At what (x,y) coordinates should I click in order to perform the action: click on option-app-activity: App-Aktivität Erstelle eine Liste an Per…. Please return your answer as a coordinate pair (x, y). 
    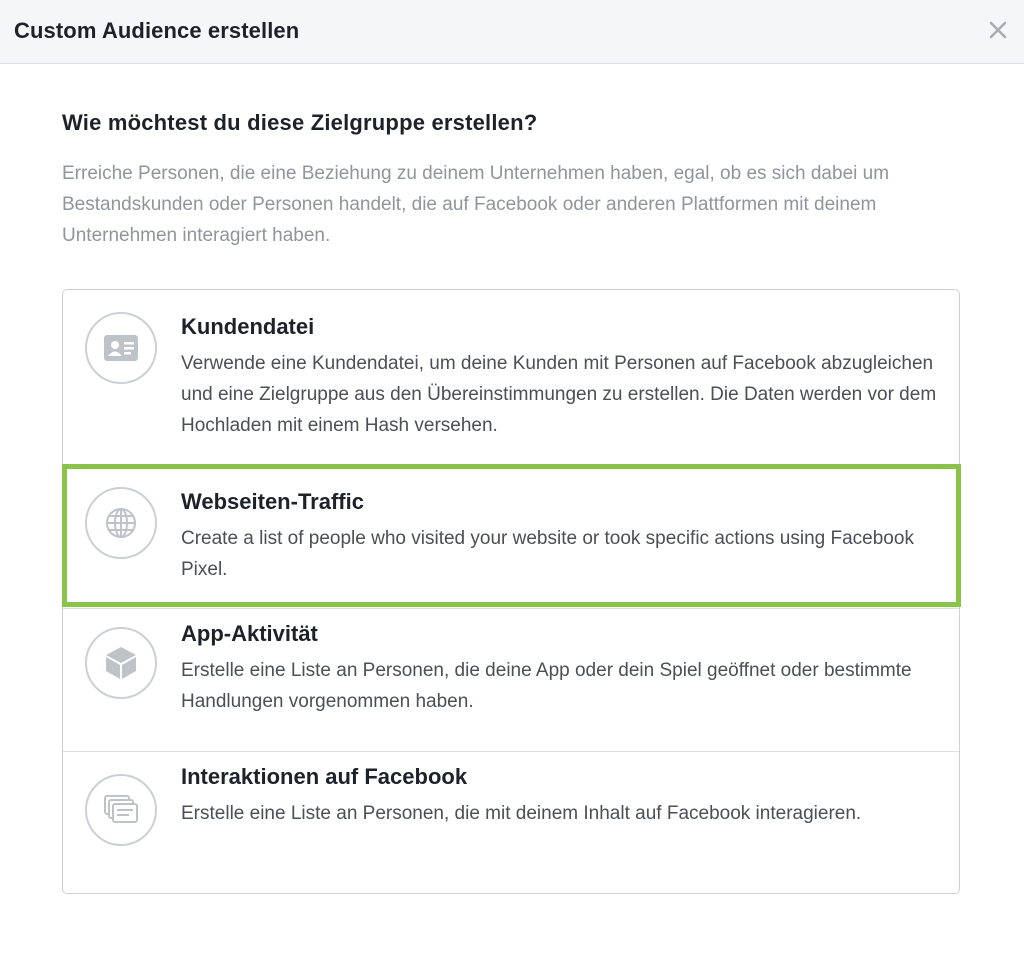
    Looking at the image, I should click on (511, 680).